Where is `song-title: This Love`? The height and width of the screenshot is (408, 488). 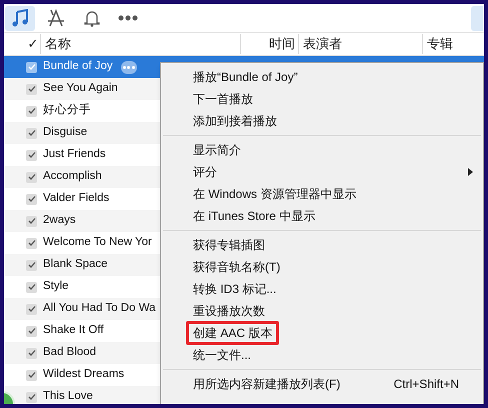
song-title: This Love is located at coordinates (68, 396).